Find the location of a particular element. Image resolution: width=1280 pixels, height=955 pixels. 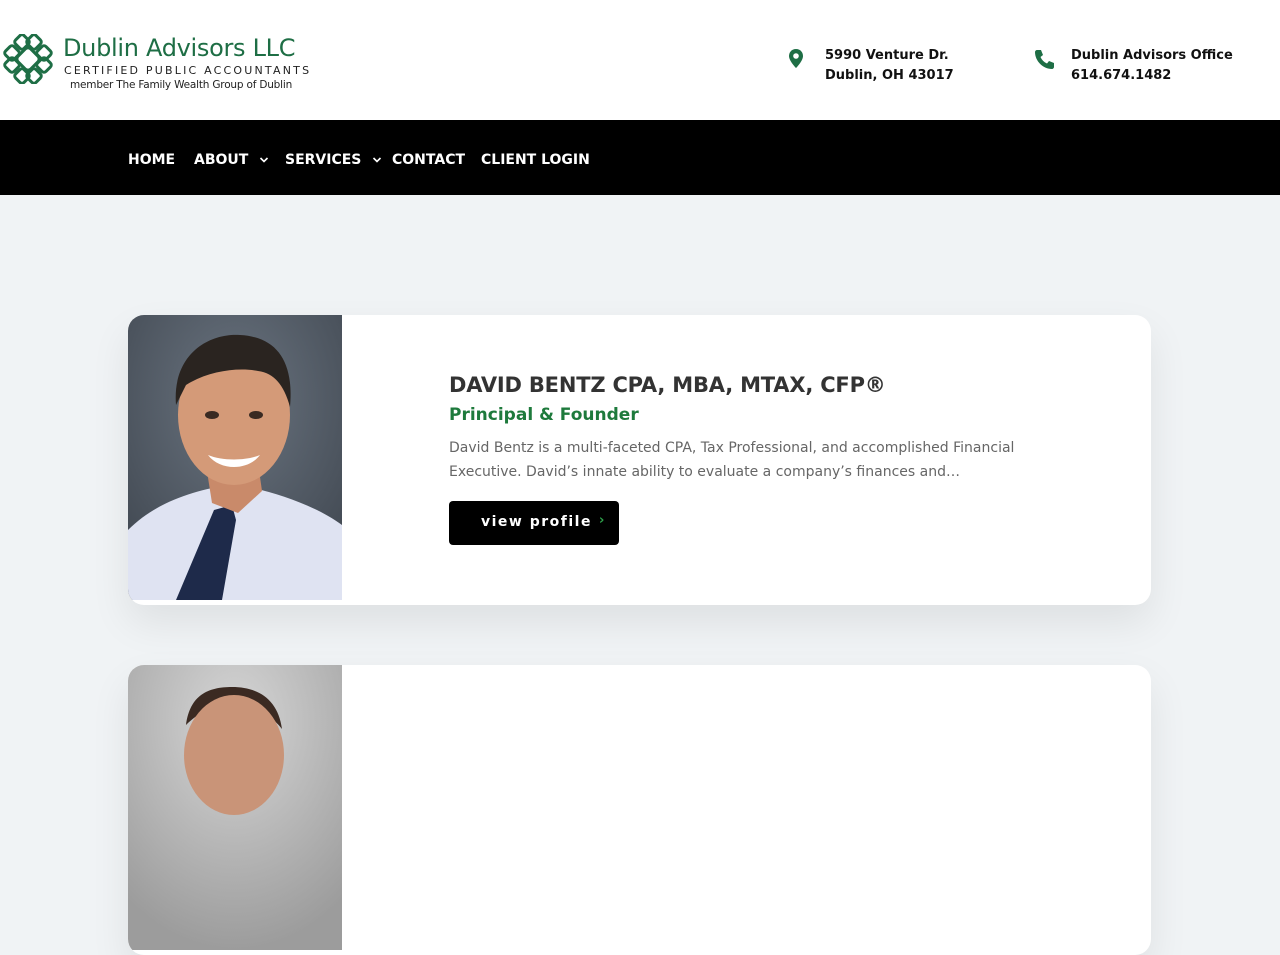

team-member-name: DAVID BENTZ CPA, MBA, MTAX, CFP® is located at coordinates (667, 385).